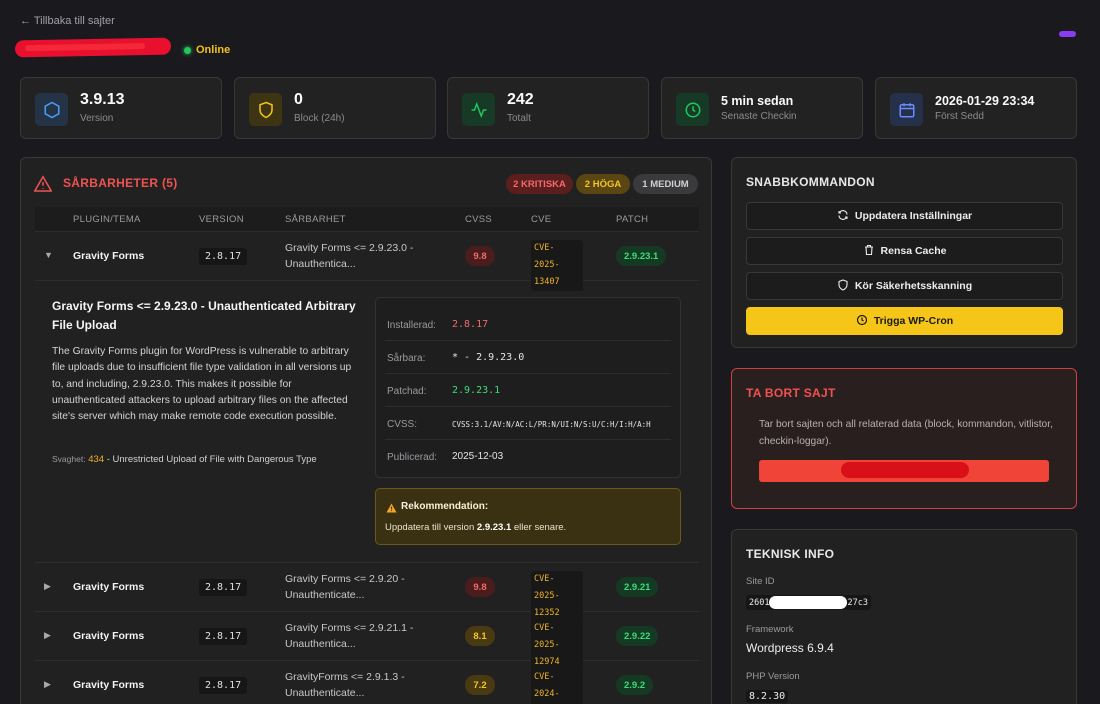 This screenshot has width=1100, height=704. I want to click on stat-card-total: 242 Totalt, so click(548, 108).